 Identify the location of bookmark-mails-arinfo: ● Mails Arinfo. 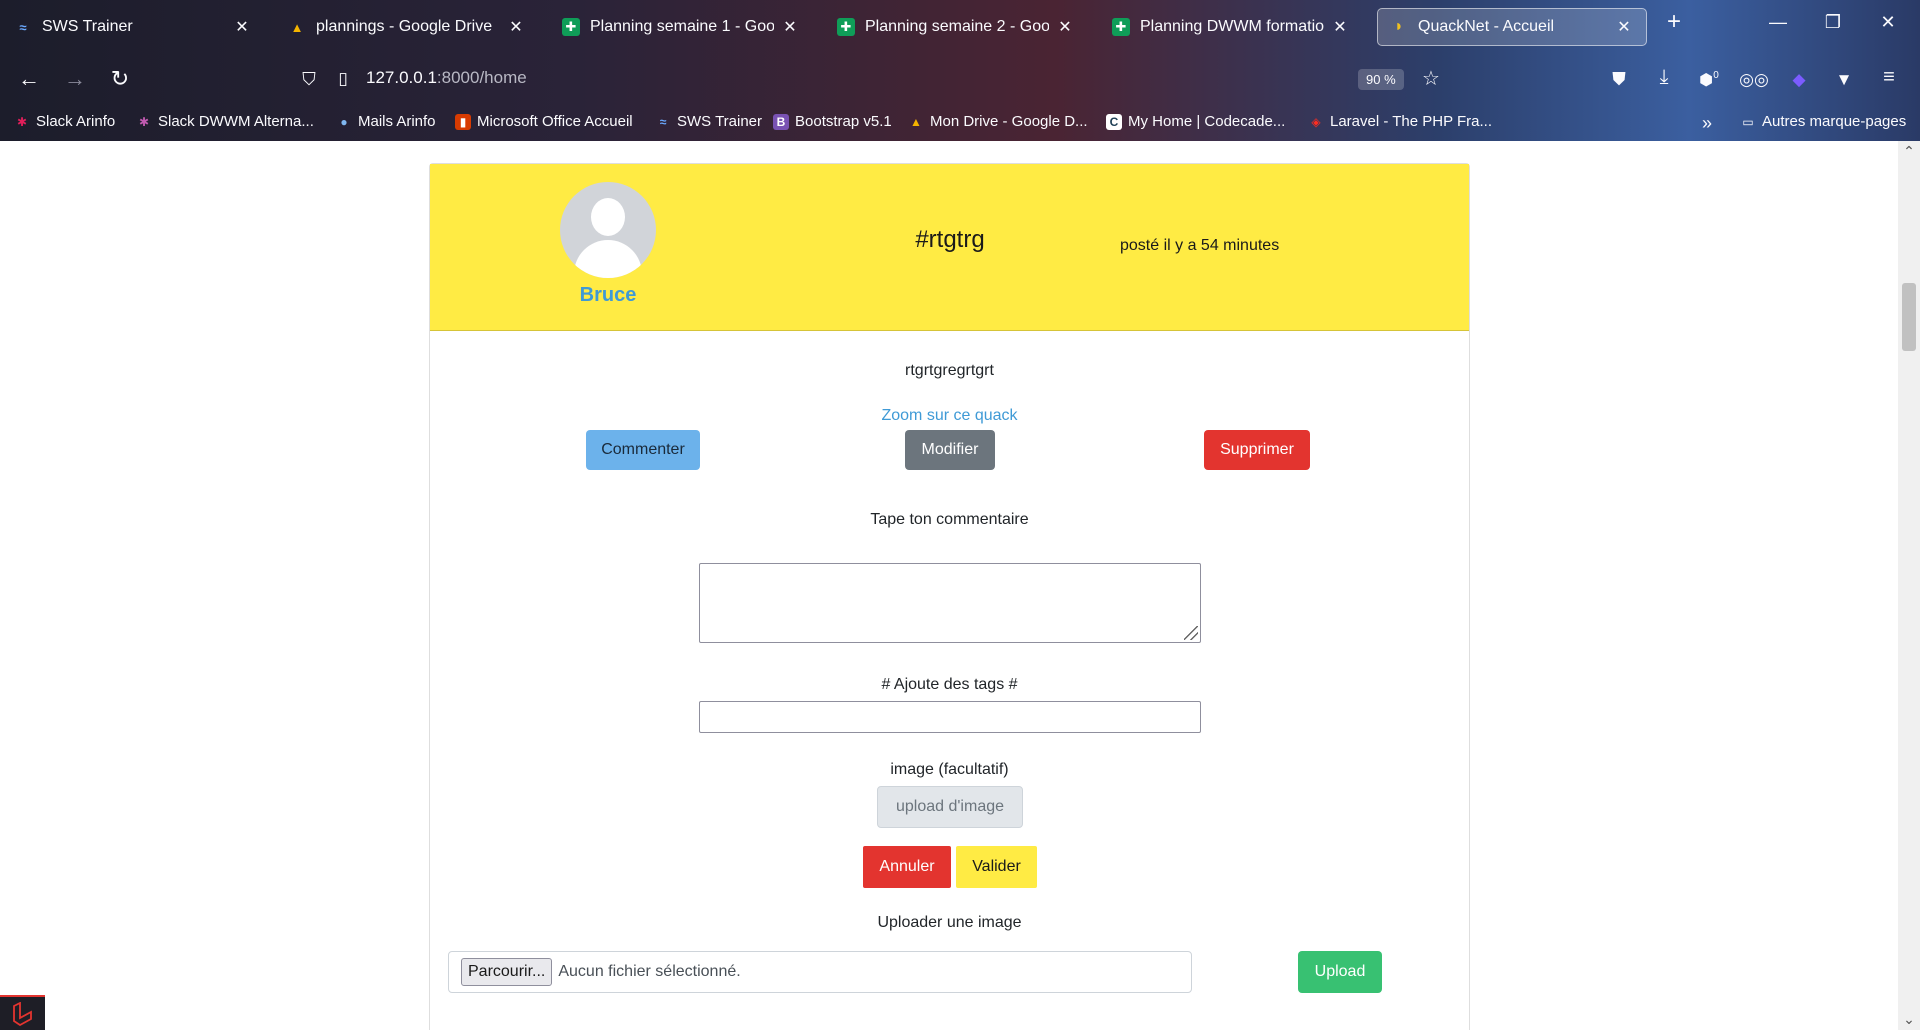
(386, 121).